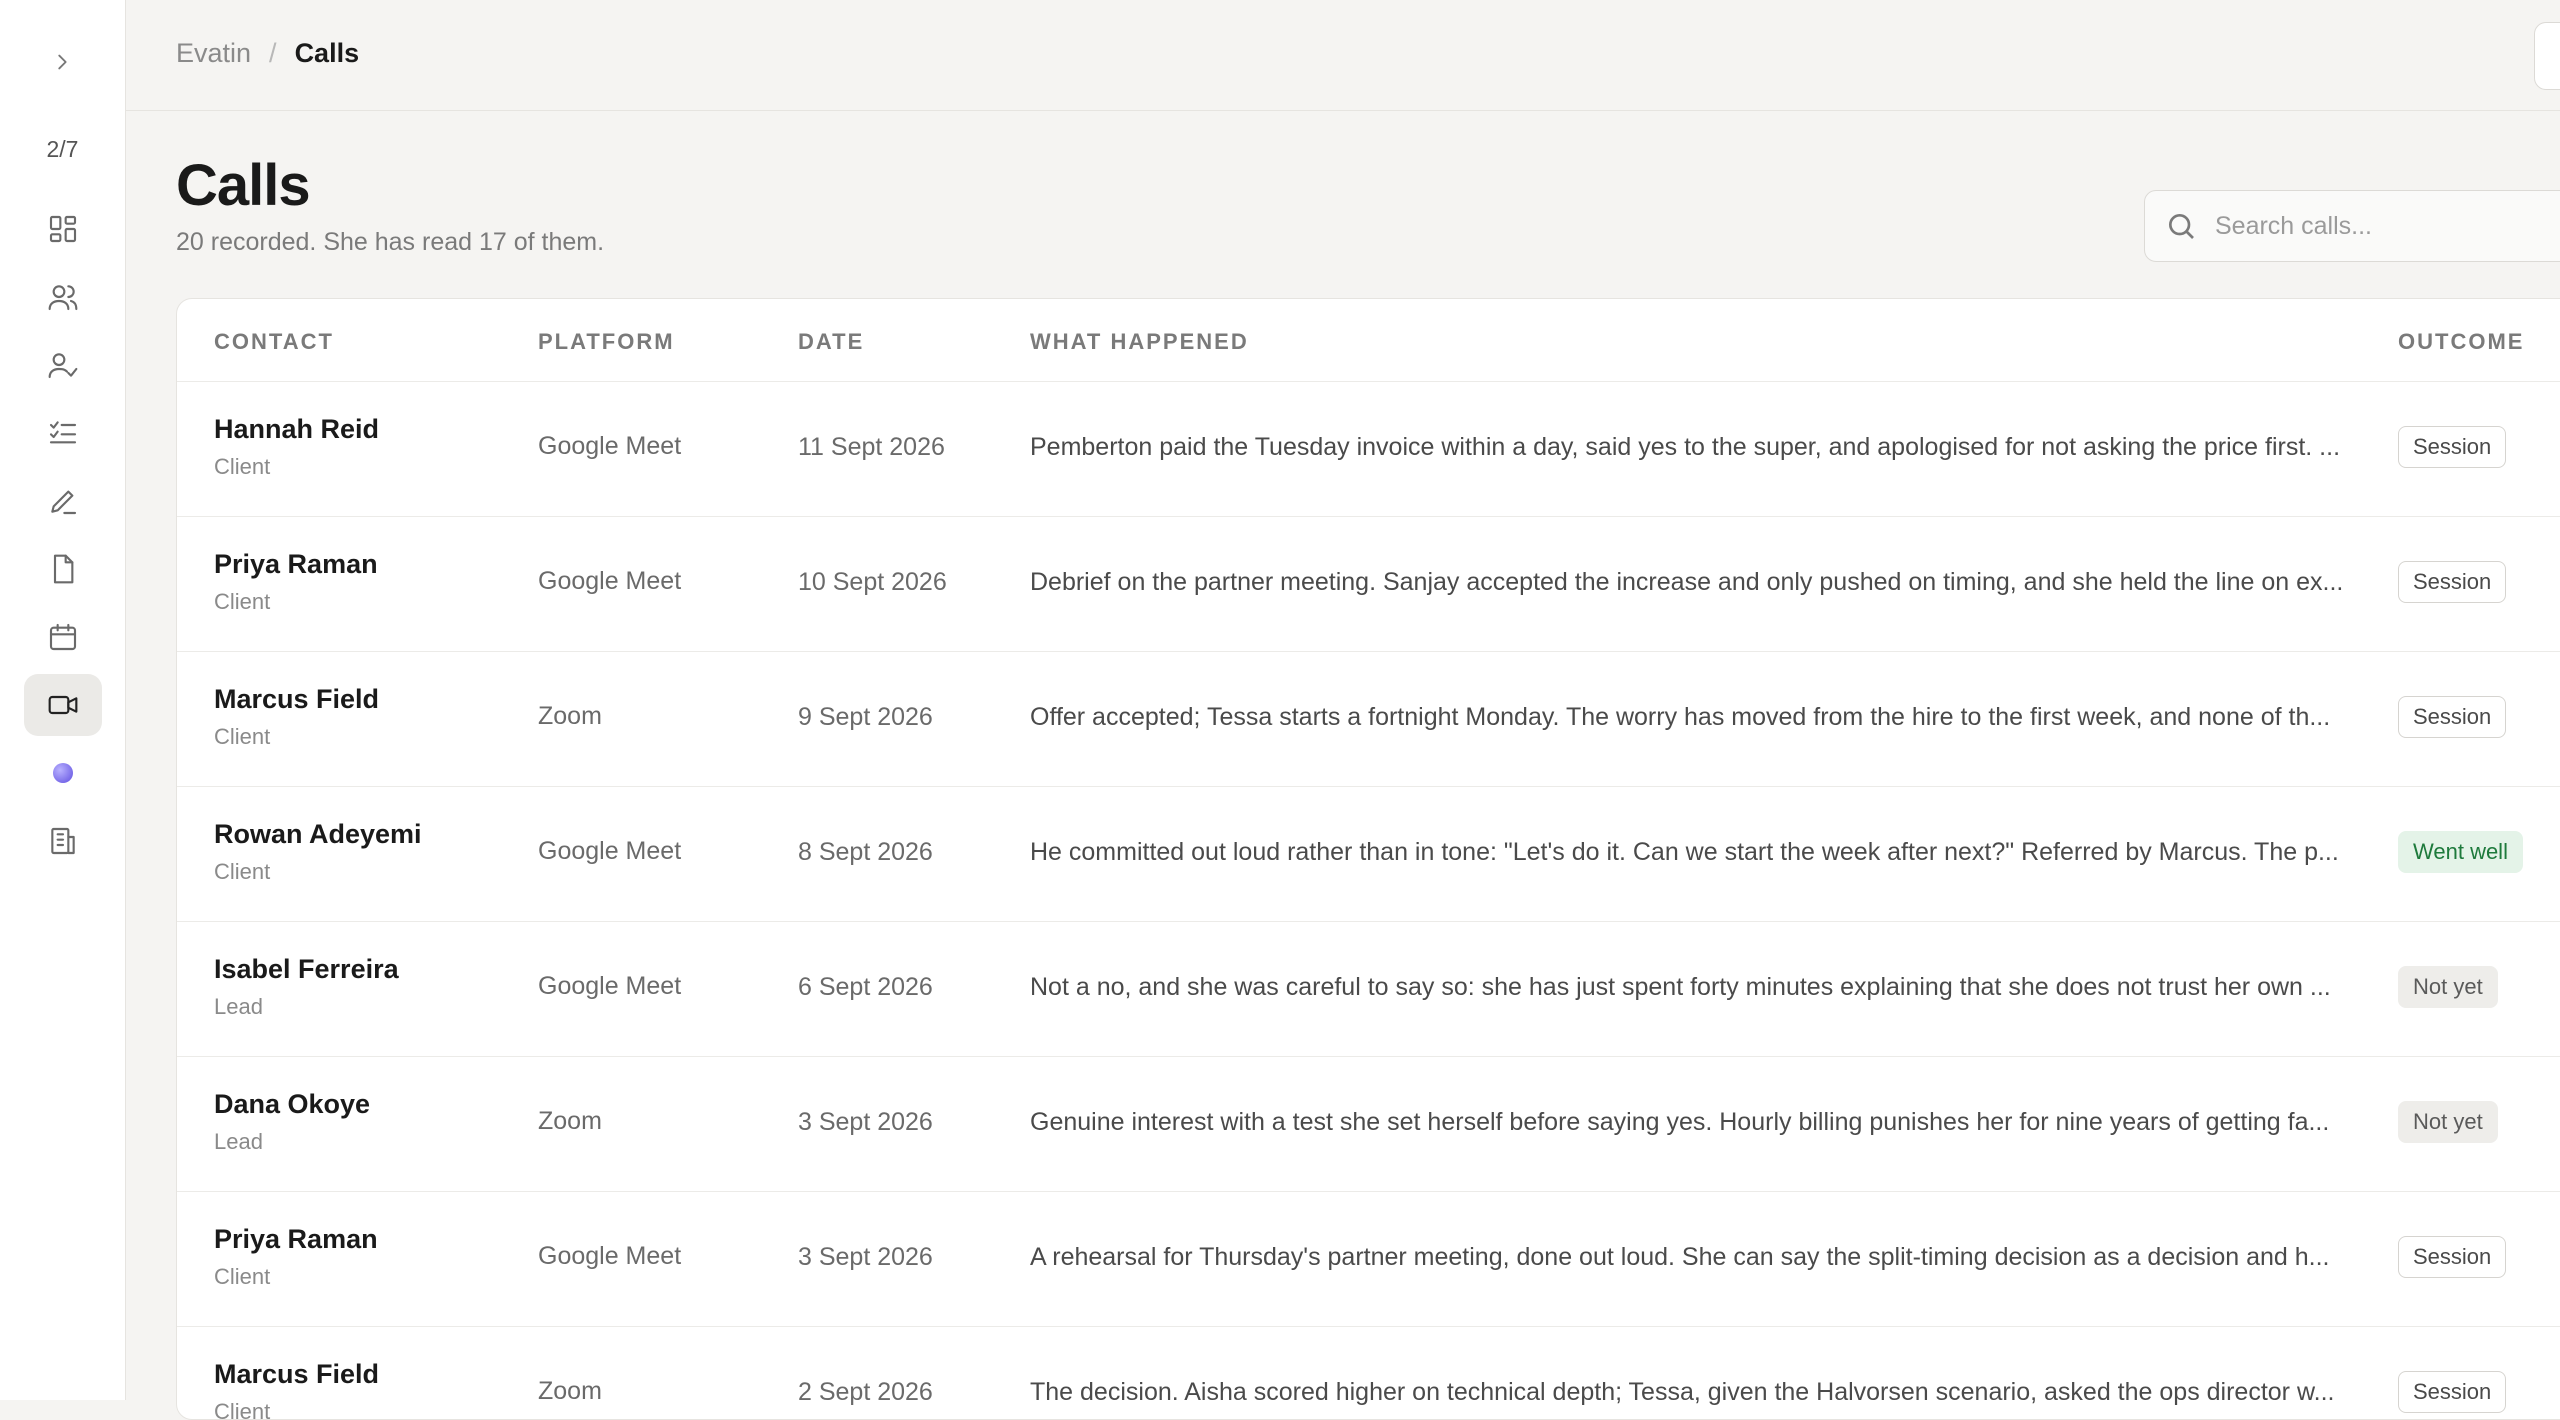 This screenshot has width=2560, height=1420. What do you see at coordinates (1343, 55) in the screenshot?
I see `top-bar: Evatin / Calls` at bounding box center [1343, 55].